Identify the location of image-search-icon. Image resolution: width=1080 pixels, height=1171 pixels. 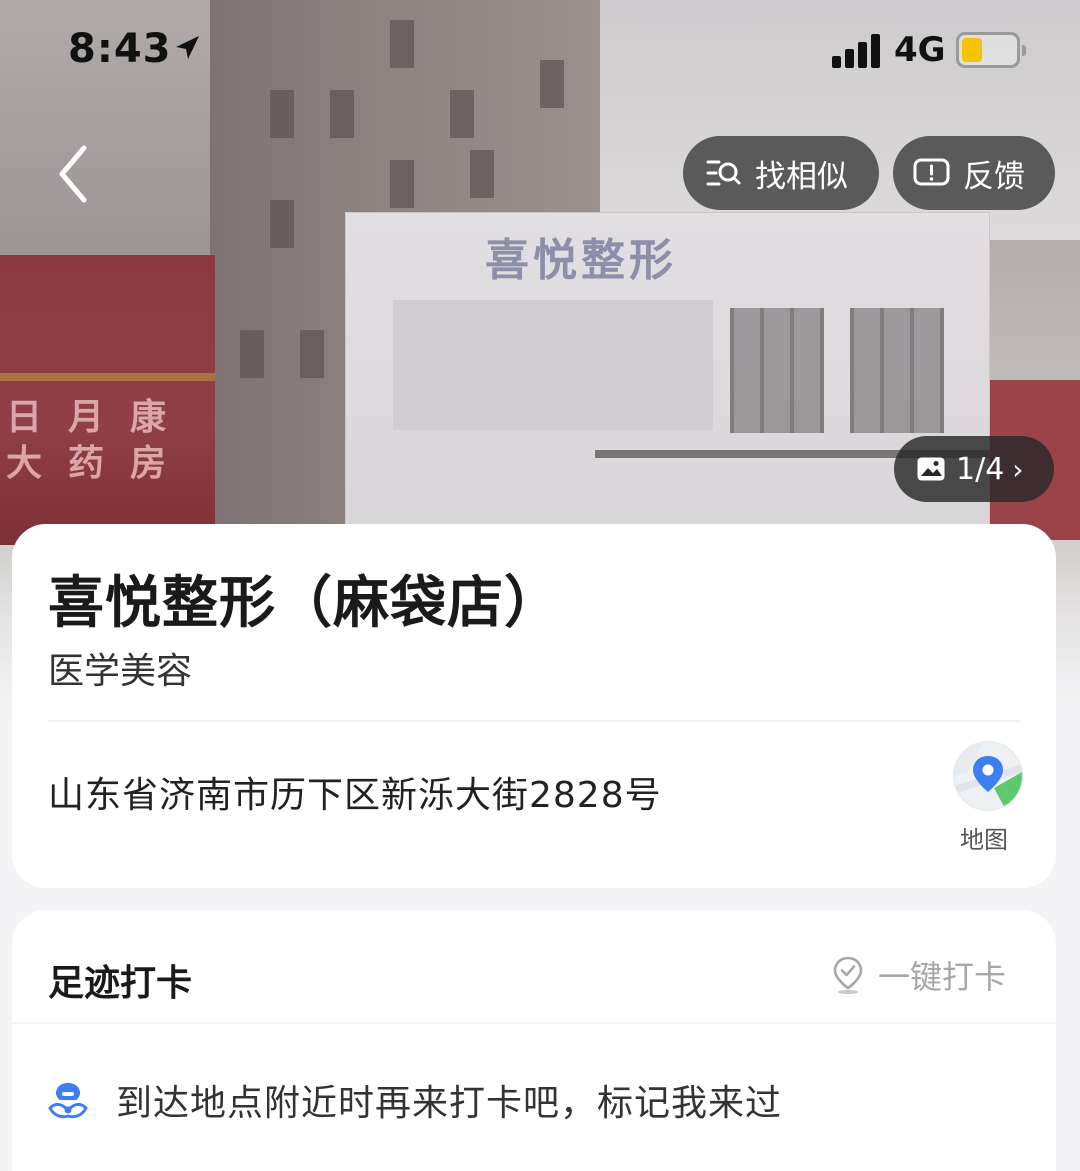
(723, 173).